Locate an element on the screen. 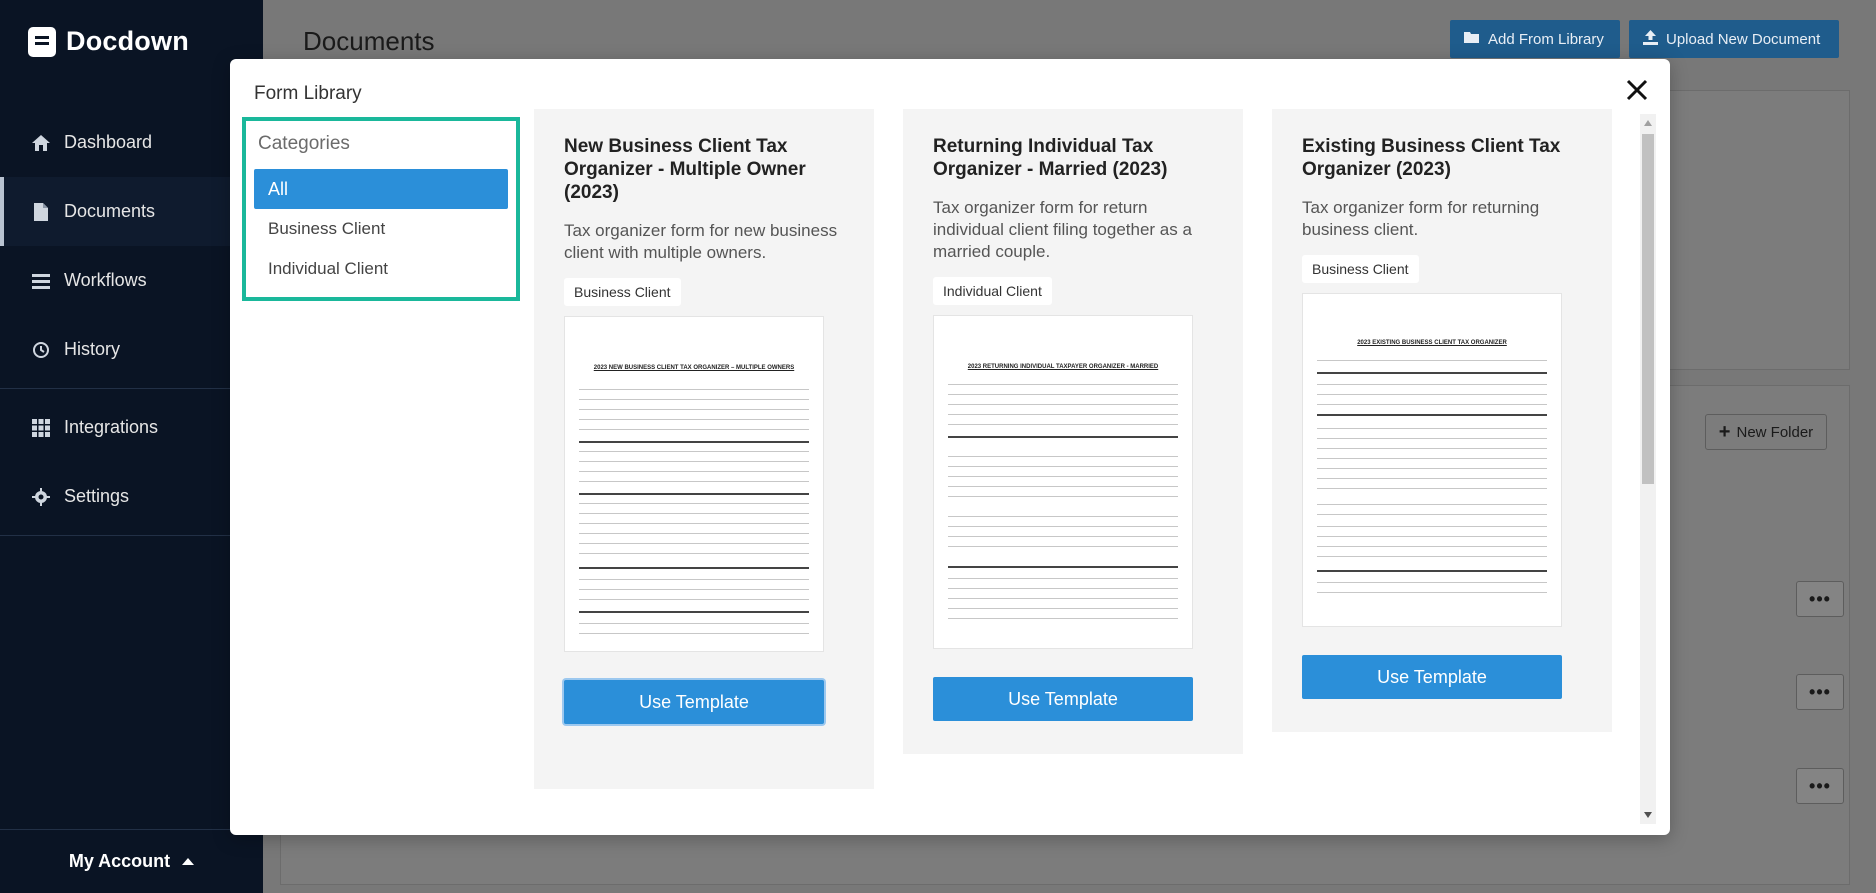  account-label: My Account is located at coordinates (119, 861).